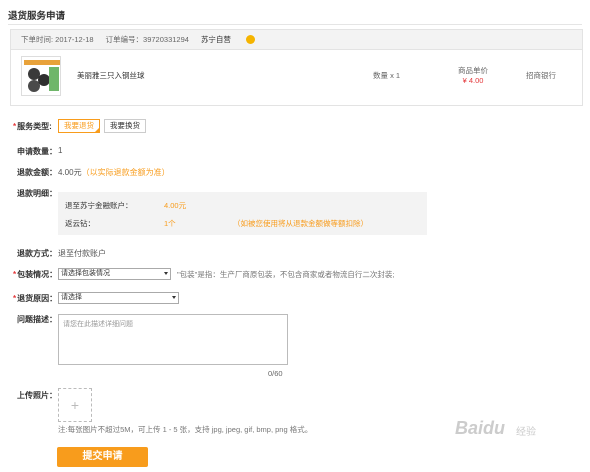 This screenshot has height=472, width=590. What do you see at coordinates (215, 39) in the screenshot?
I see `store-name-label: 苏宁自营` at bounding box center [215, 39].